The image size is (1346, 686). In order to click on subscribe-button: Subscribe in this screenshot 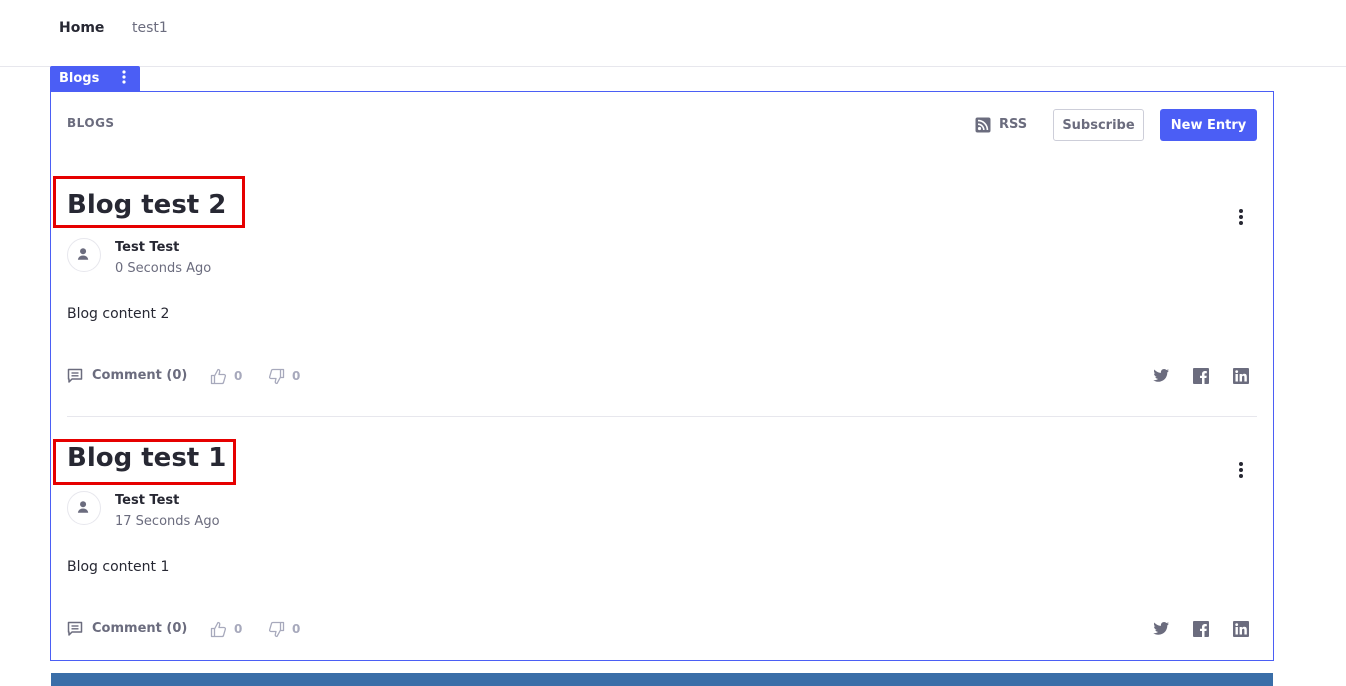, I will do `click(1098, 125)`.